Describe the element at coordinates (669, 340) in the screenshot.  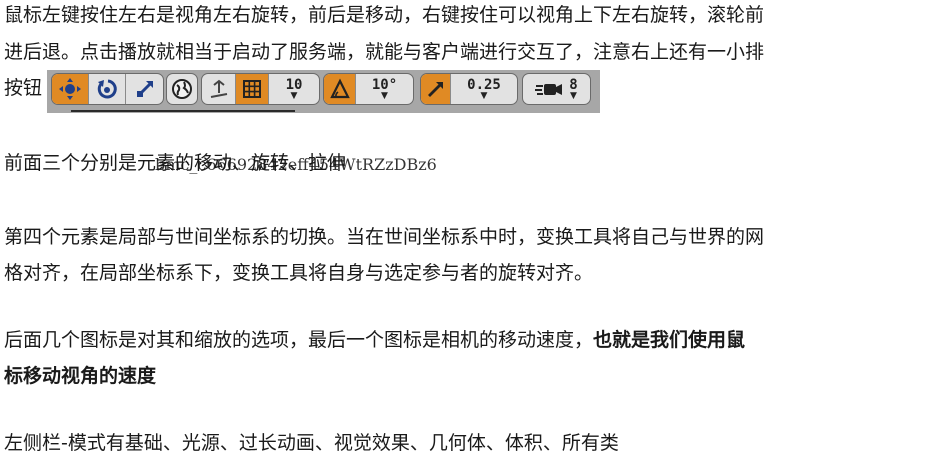
I see `paragraph4-line1-bold: 也就是我们使用鼠` at that location.